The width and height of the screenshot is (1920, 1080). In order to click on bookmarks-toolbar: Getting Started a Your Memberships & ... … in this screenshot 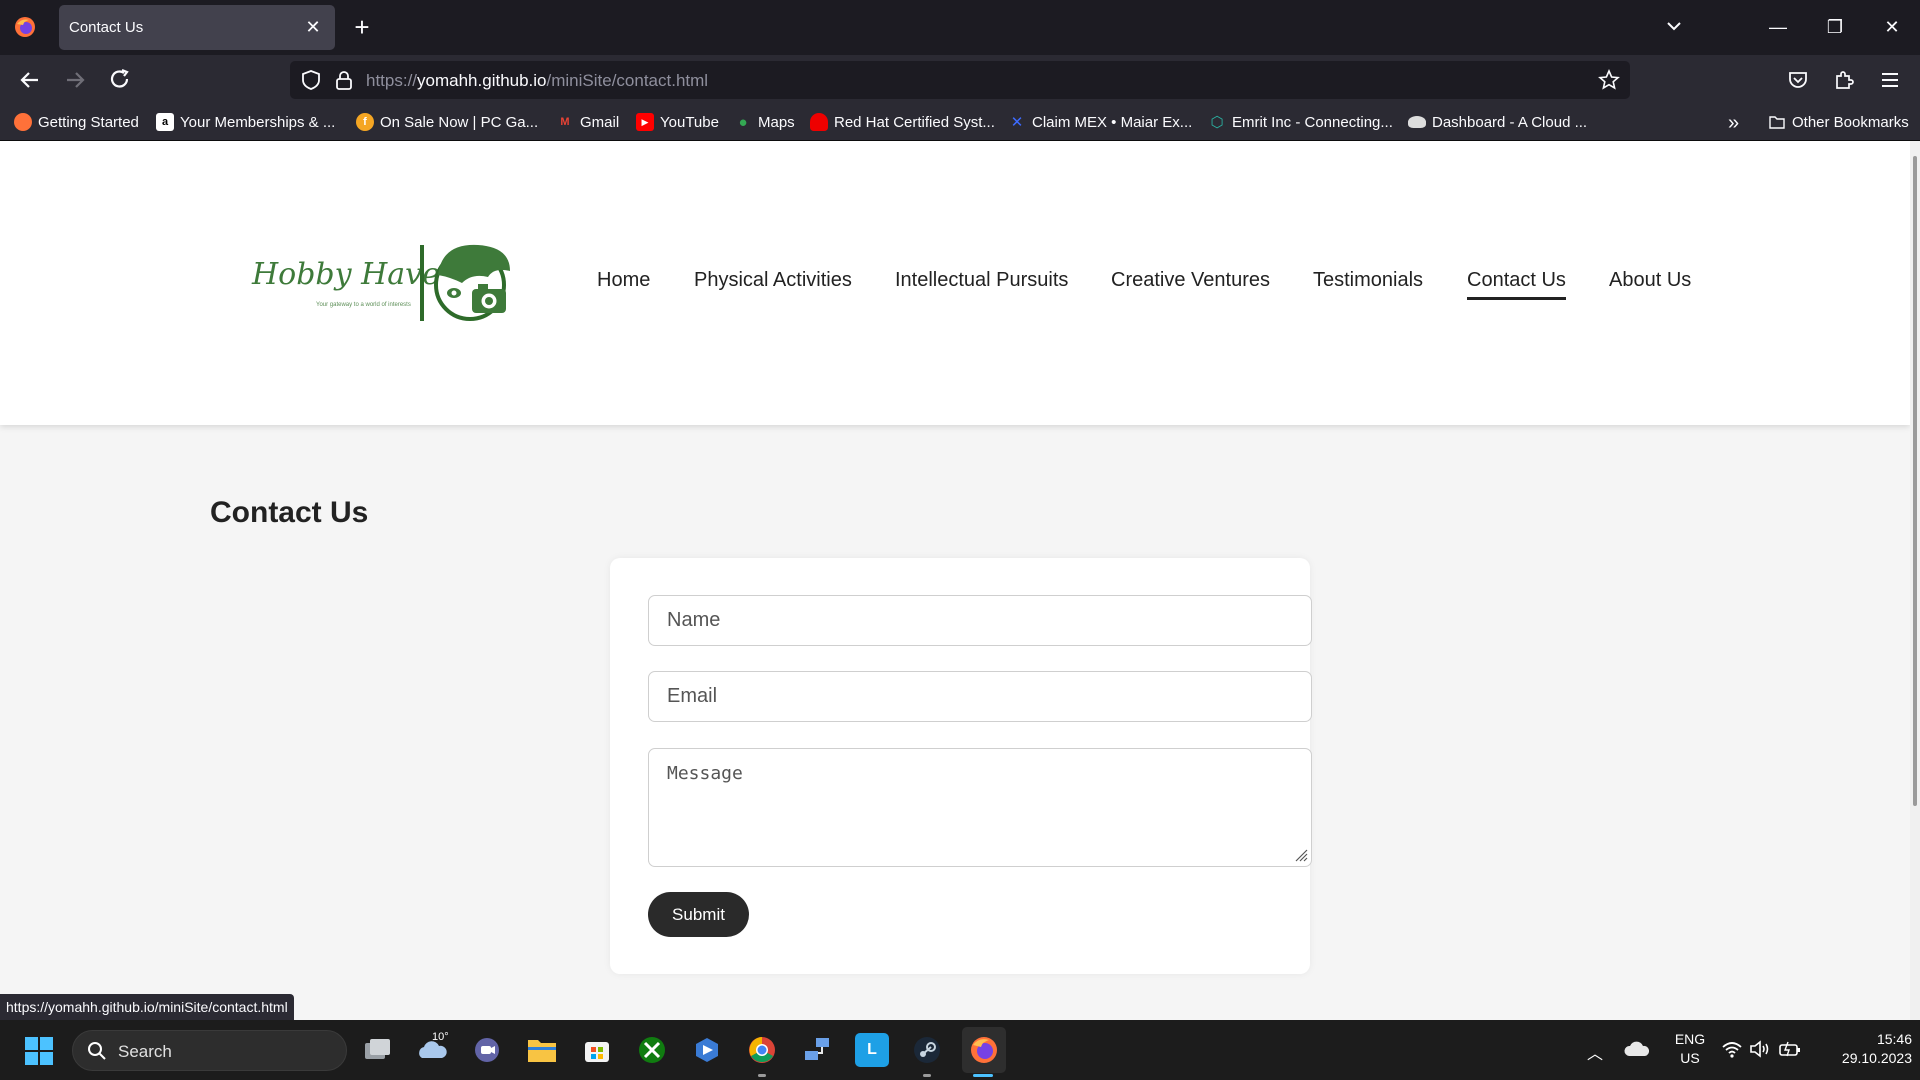, I will do `click(960, 122)`.